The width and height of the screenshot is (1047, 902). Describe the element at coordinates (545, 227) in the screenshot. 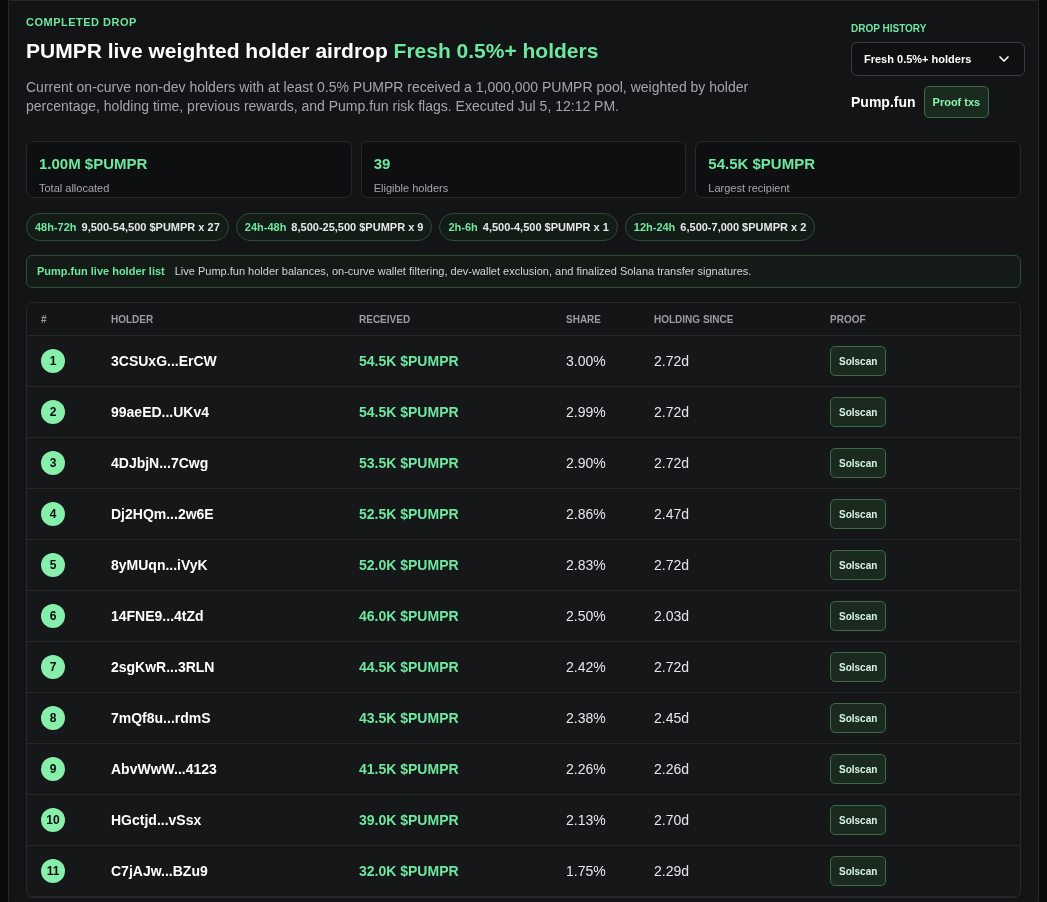

I see `tier-range: 4,500-4,500 $PUMPR x 1` at that location.